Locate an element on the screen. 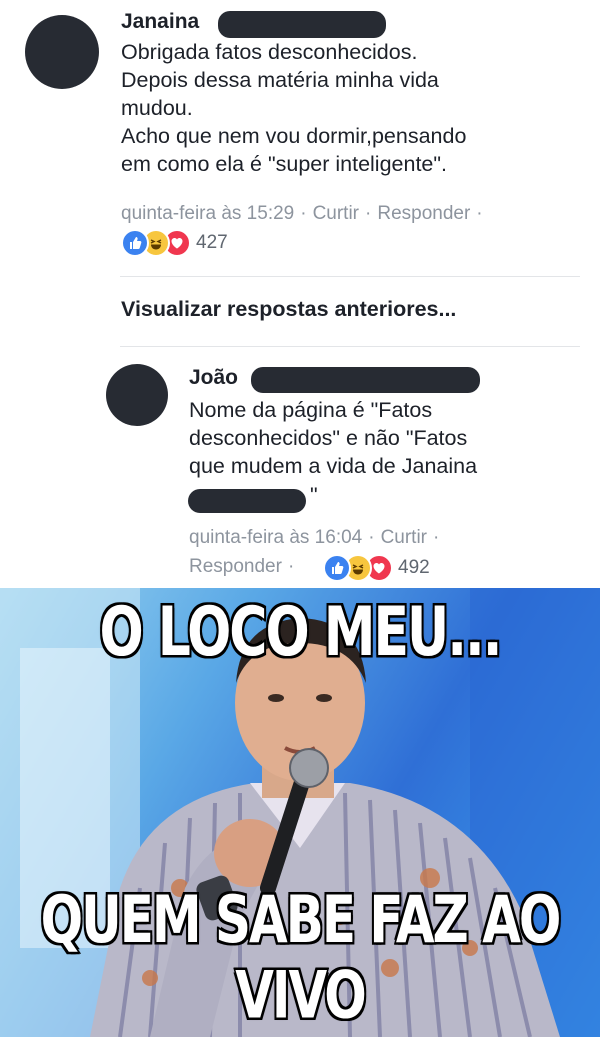  reply-meta: quinta-feira às 16:04 · Curtir · is located at coordinates (314, 537).